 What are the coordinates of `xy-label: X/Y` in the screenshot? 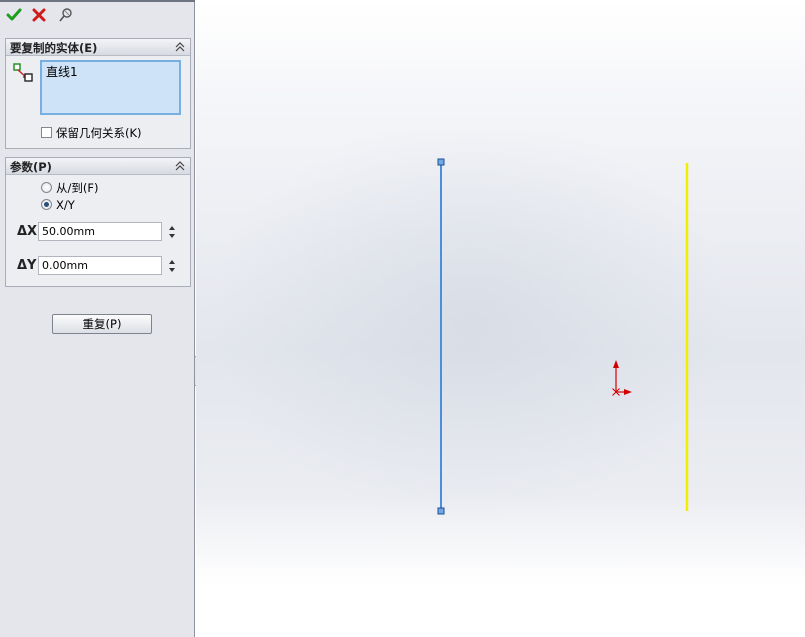 It's located at (65, 205).